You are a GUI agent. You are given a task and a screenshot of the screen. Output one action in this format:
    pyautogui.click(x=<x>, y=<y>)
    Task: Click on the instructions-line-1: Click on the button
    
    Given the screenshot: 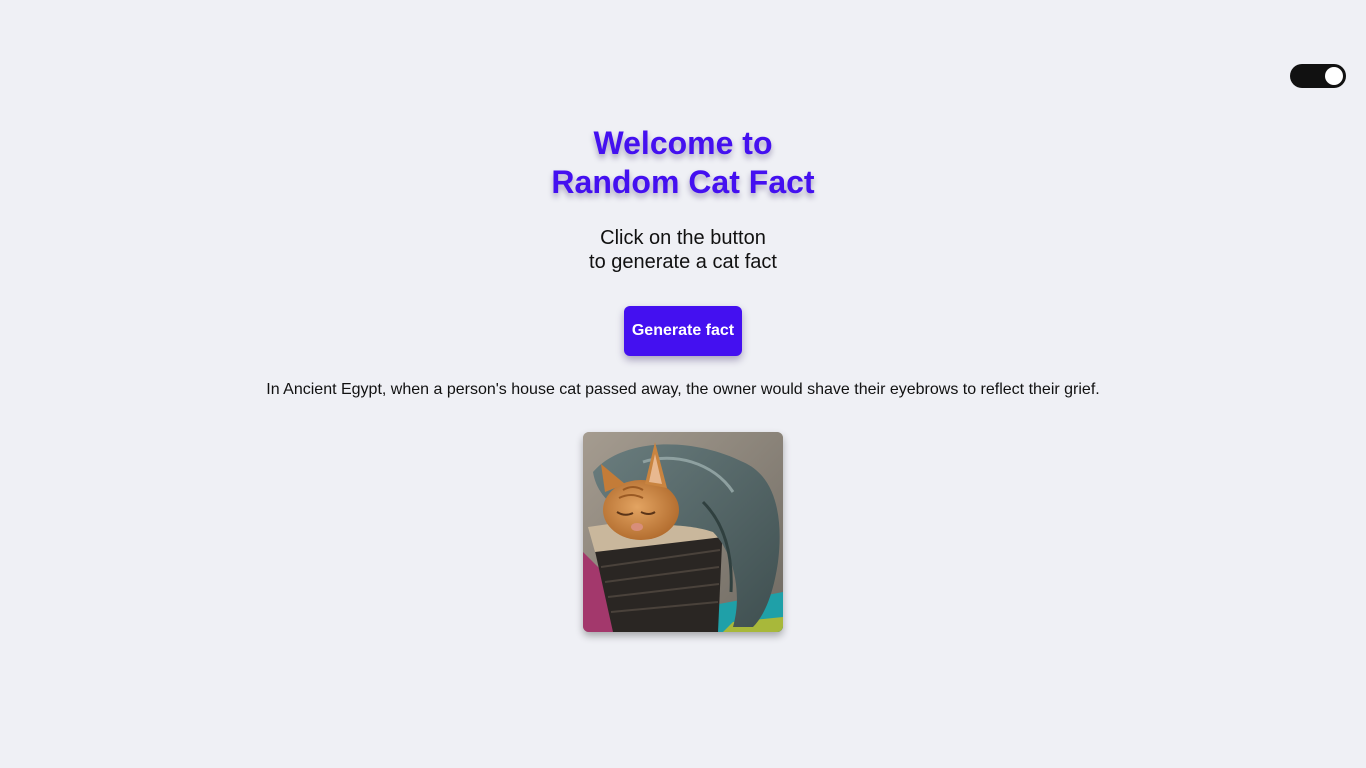 What is the action you would take?
    pyautogui.click(x=683, y=238)
    